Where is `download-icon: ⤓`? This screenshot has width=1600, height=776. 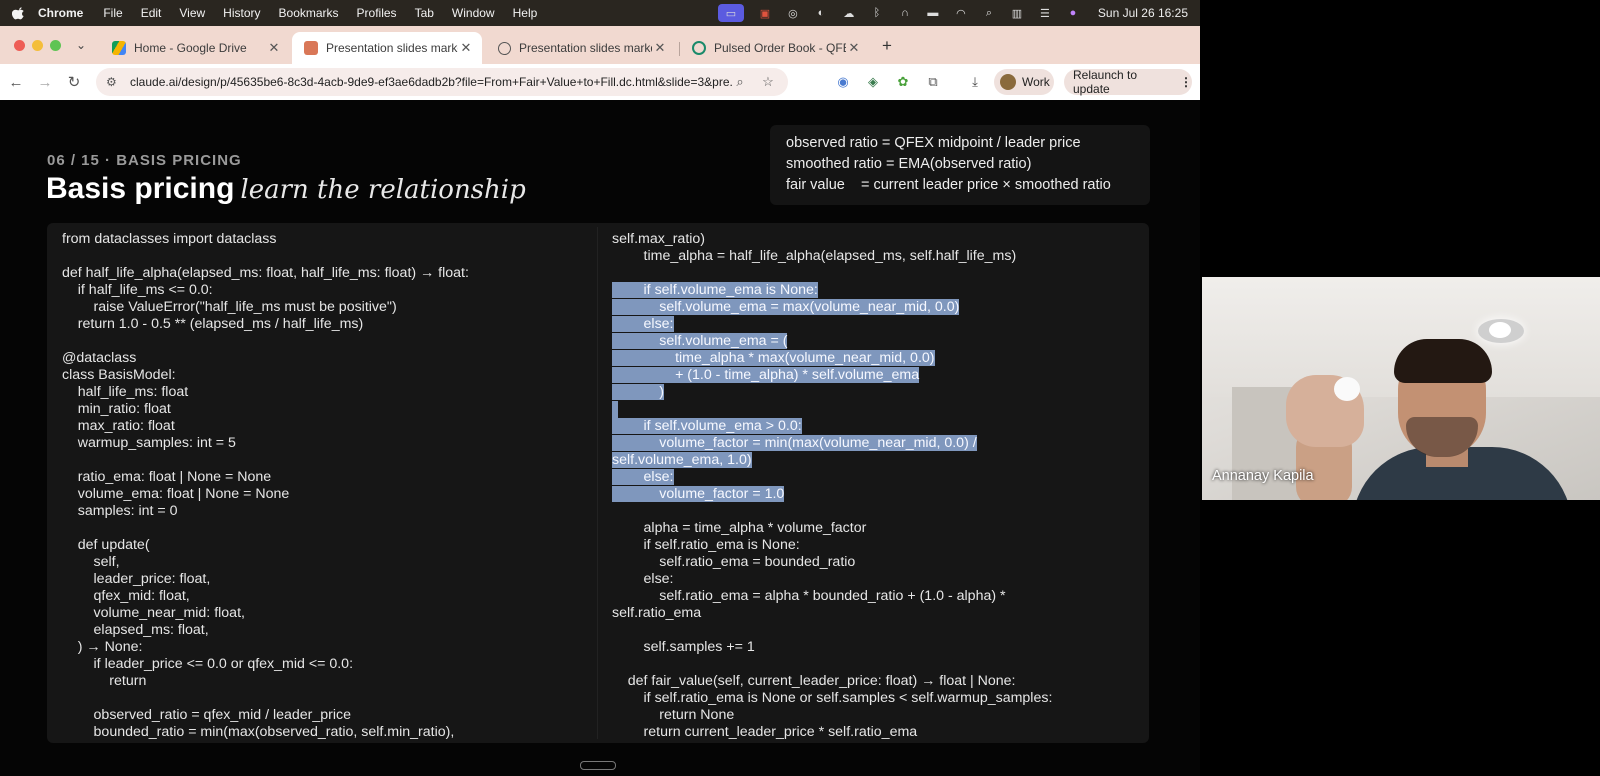 download-icon: ⤓ is located at coordinates (975, 82).